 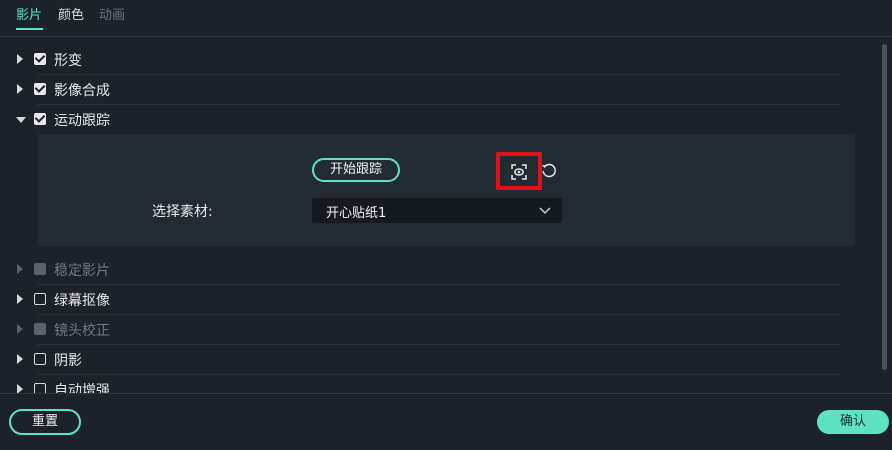 What do you see at coordinates (40, 119) in the screenshot?
I see `motion-tracking-checkbox` at bounding box center [40, 119].